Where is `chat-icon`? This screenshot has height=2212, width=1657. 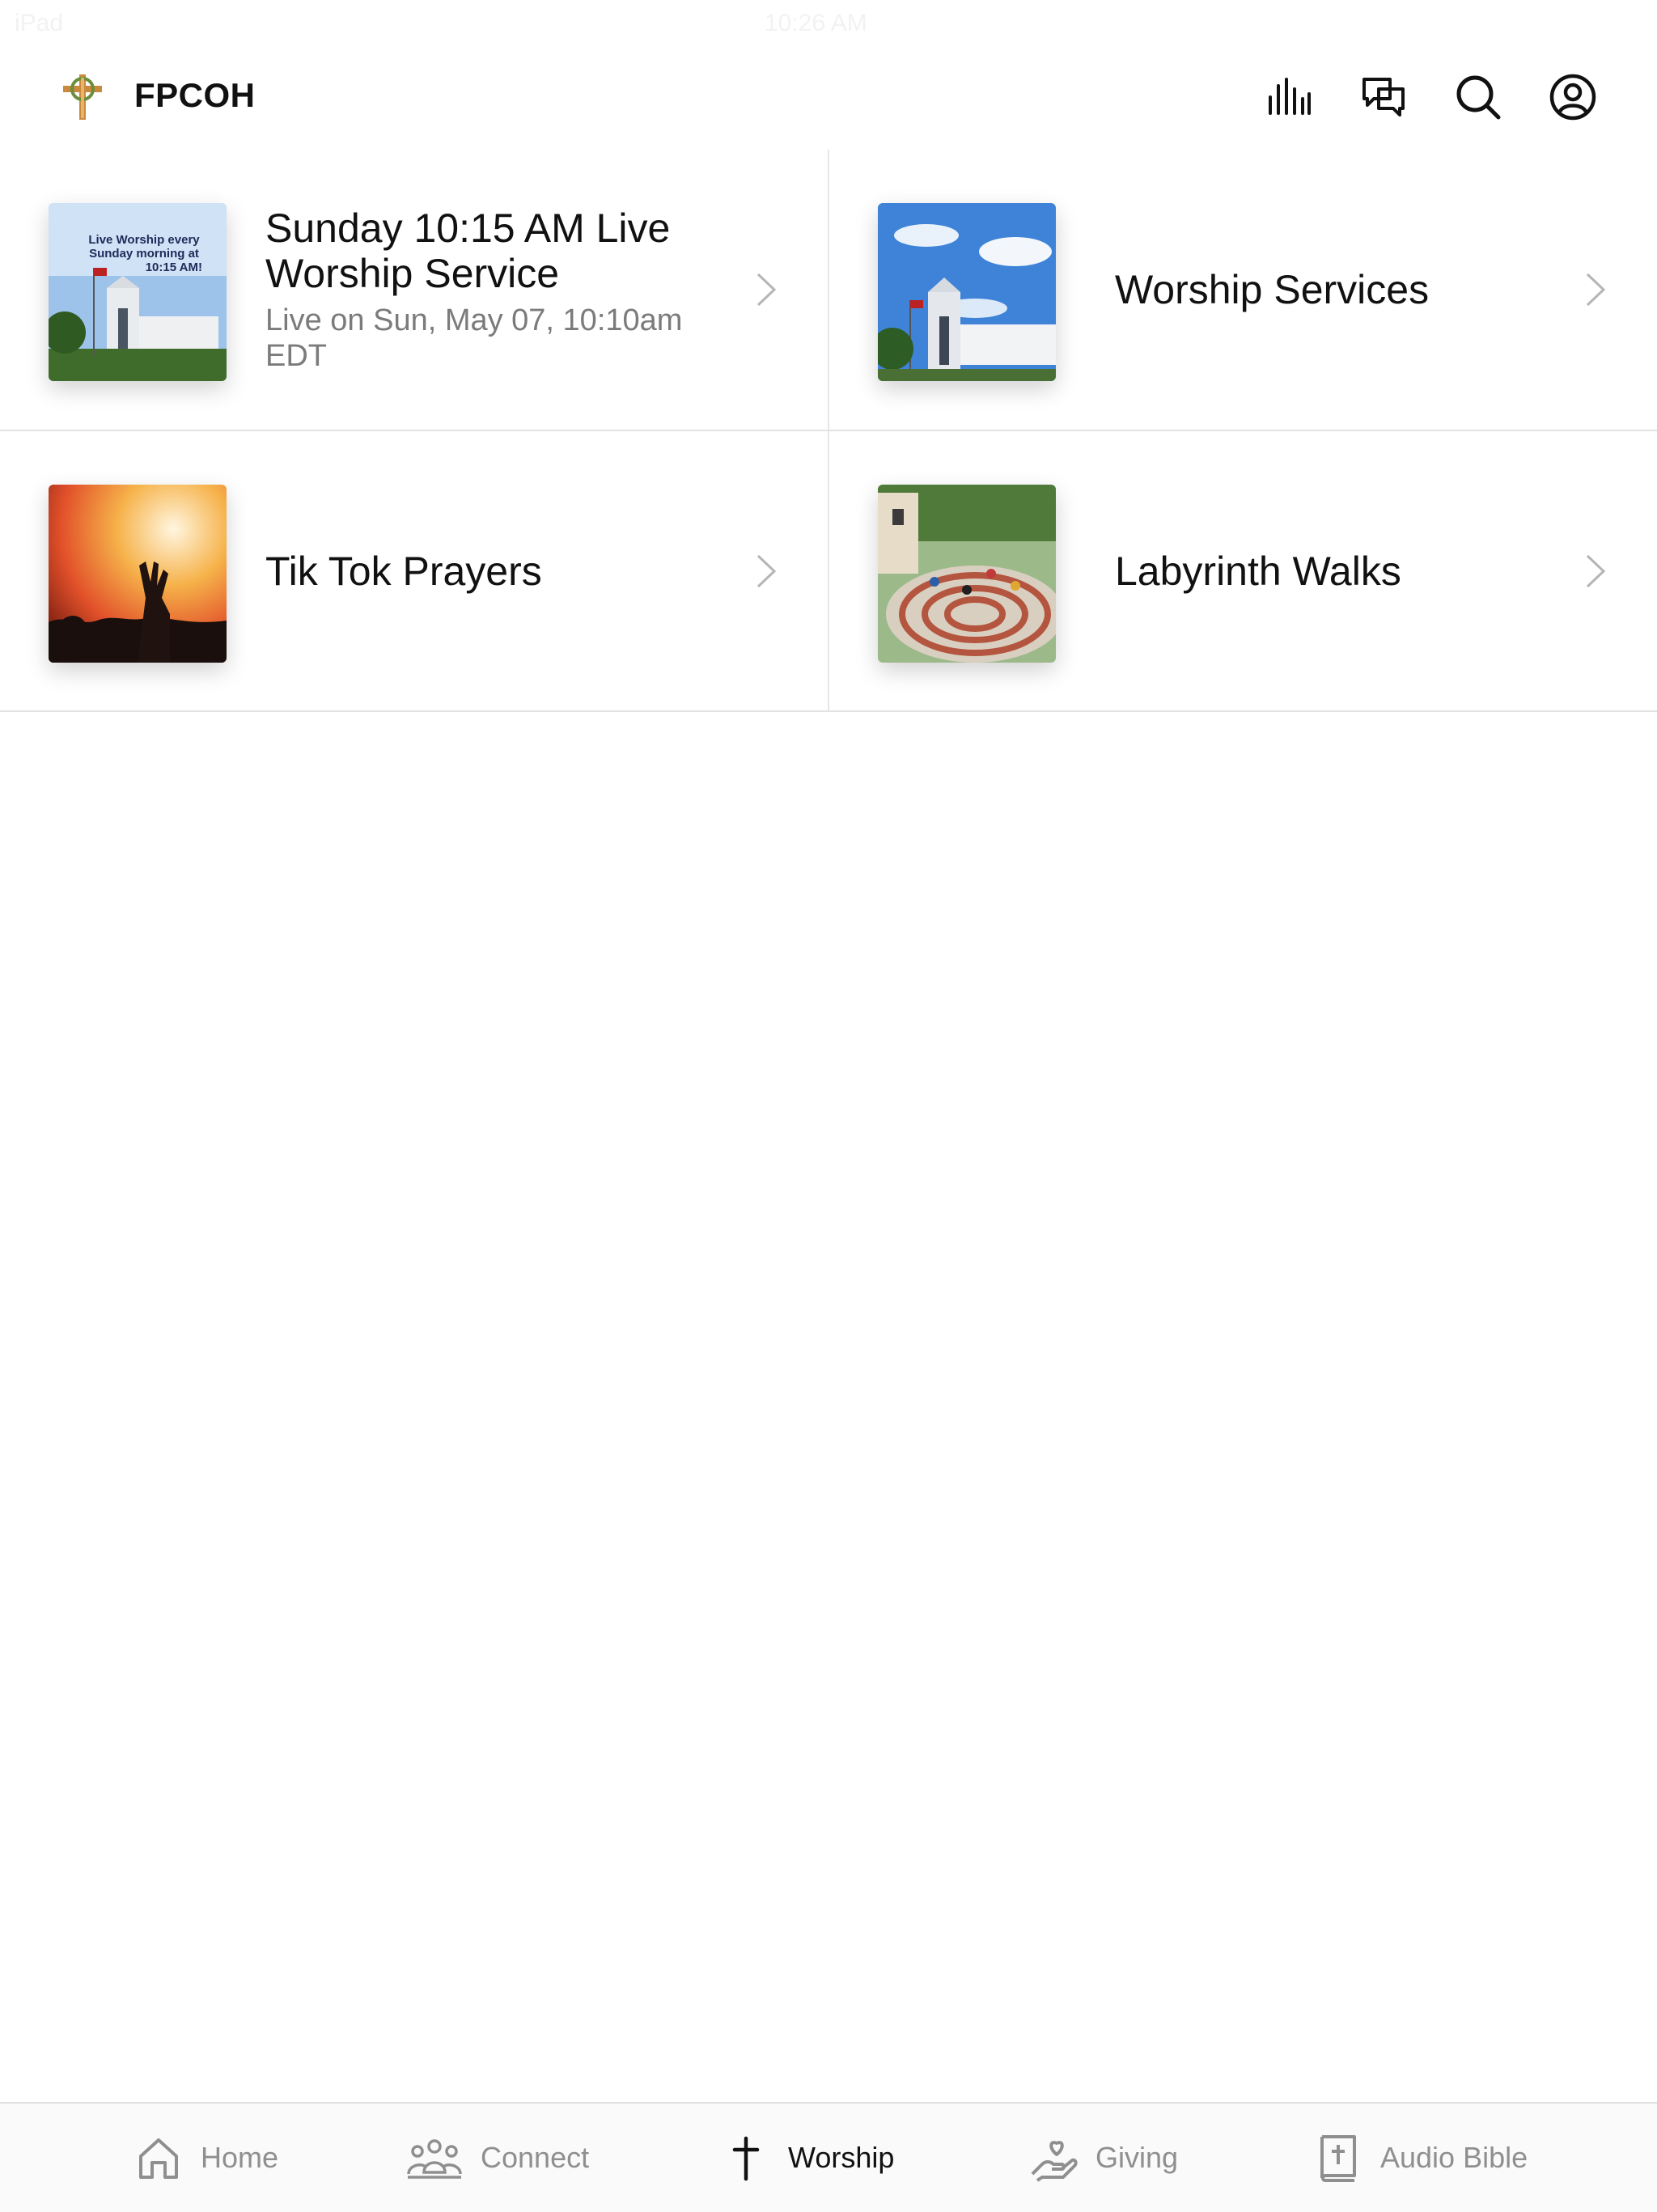 chat-icon is located at coordinates (1383, 97).